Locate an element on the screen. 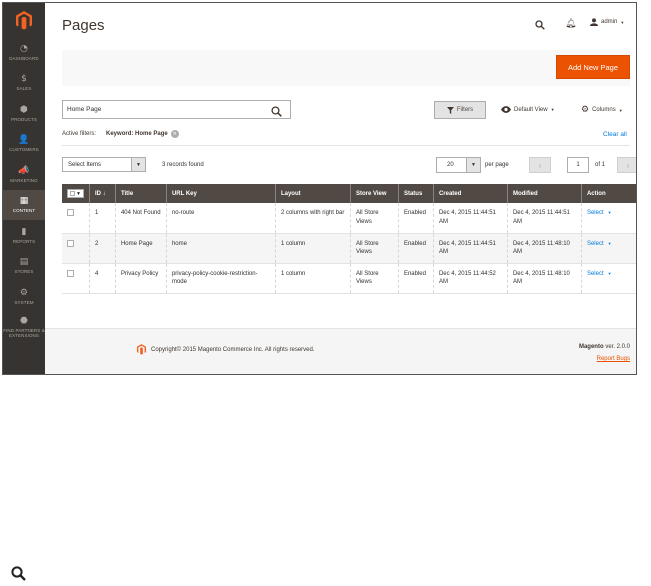  magento-logo-icon is located at coordinates (24, 20).